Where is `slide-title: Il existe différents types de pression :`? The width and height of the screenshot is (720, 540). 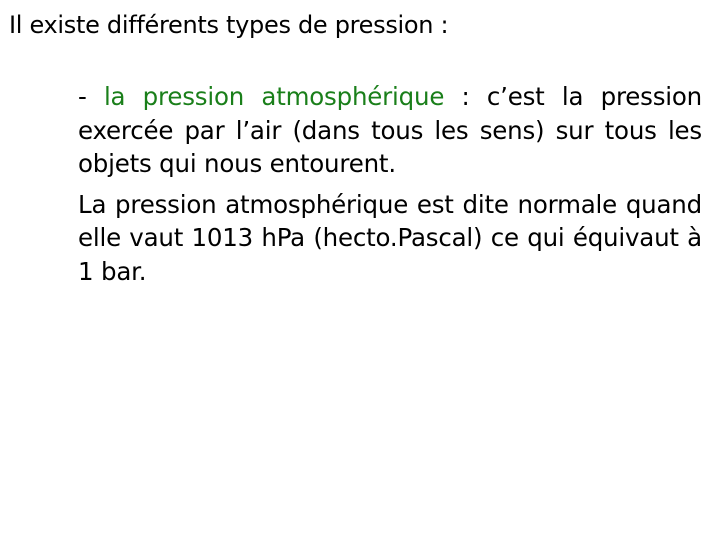 slide-title: Il existe différents types de pression : is located at coordinates (229, 25).